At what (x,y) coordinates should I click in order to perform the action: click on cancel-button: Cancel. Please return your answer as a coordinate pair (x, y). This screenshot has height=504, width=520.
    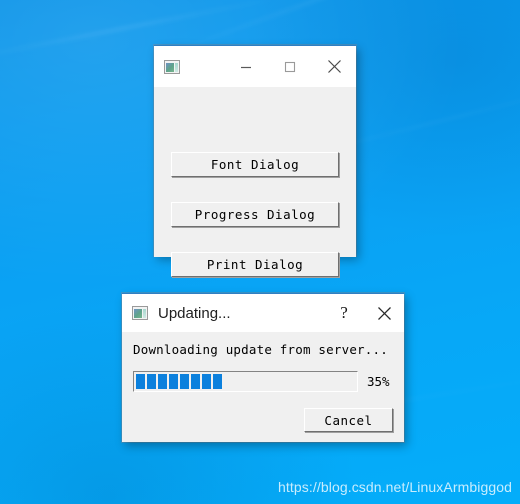
    Looking at the image, I should click on (348, 420).